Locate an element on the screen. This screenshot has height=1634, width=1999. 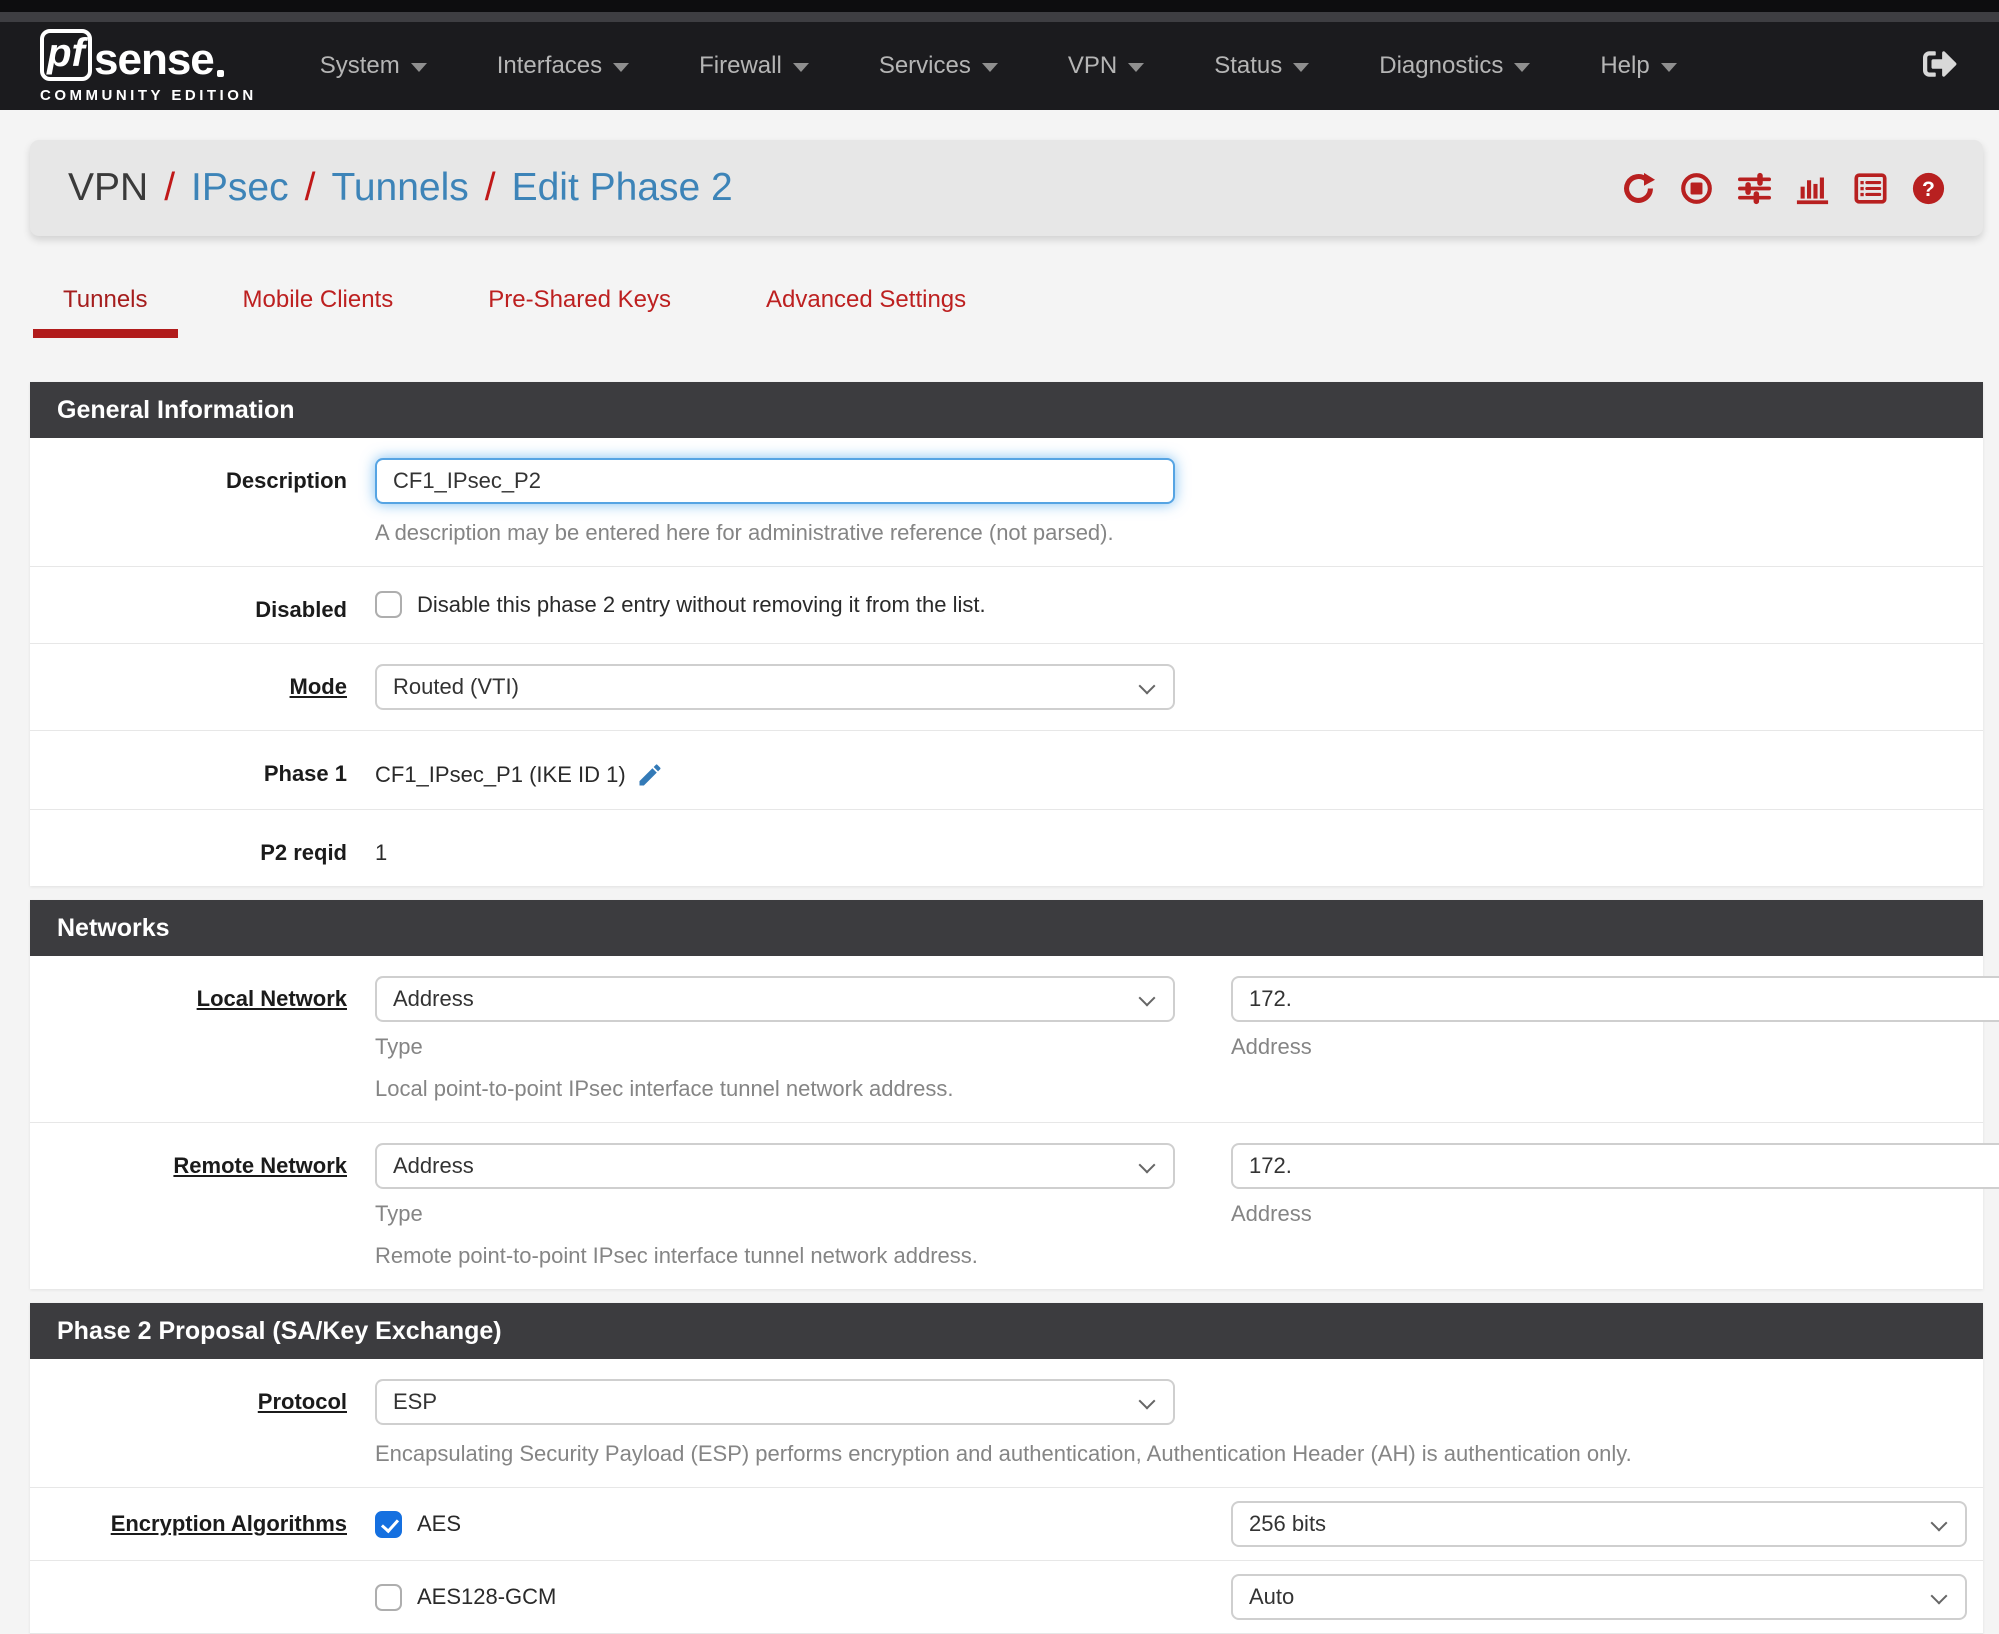
remote-network-address-input is located at coordinates (1615, 1166).